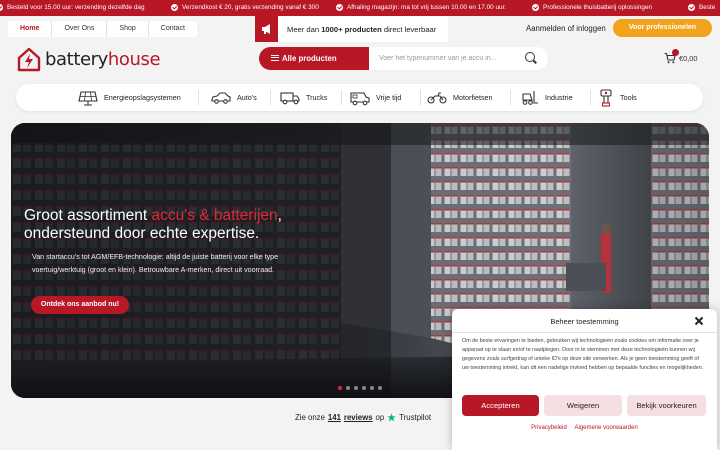 Image resolution: width=720 pixels, height=450 pixels. Describe the element at coordinates (334, 417) in the screenshot. I see `review-count: 141` at that location.